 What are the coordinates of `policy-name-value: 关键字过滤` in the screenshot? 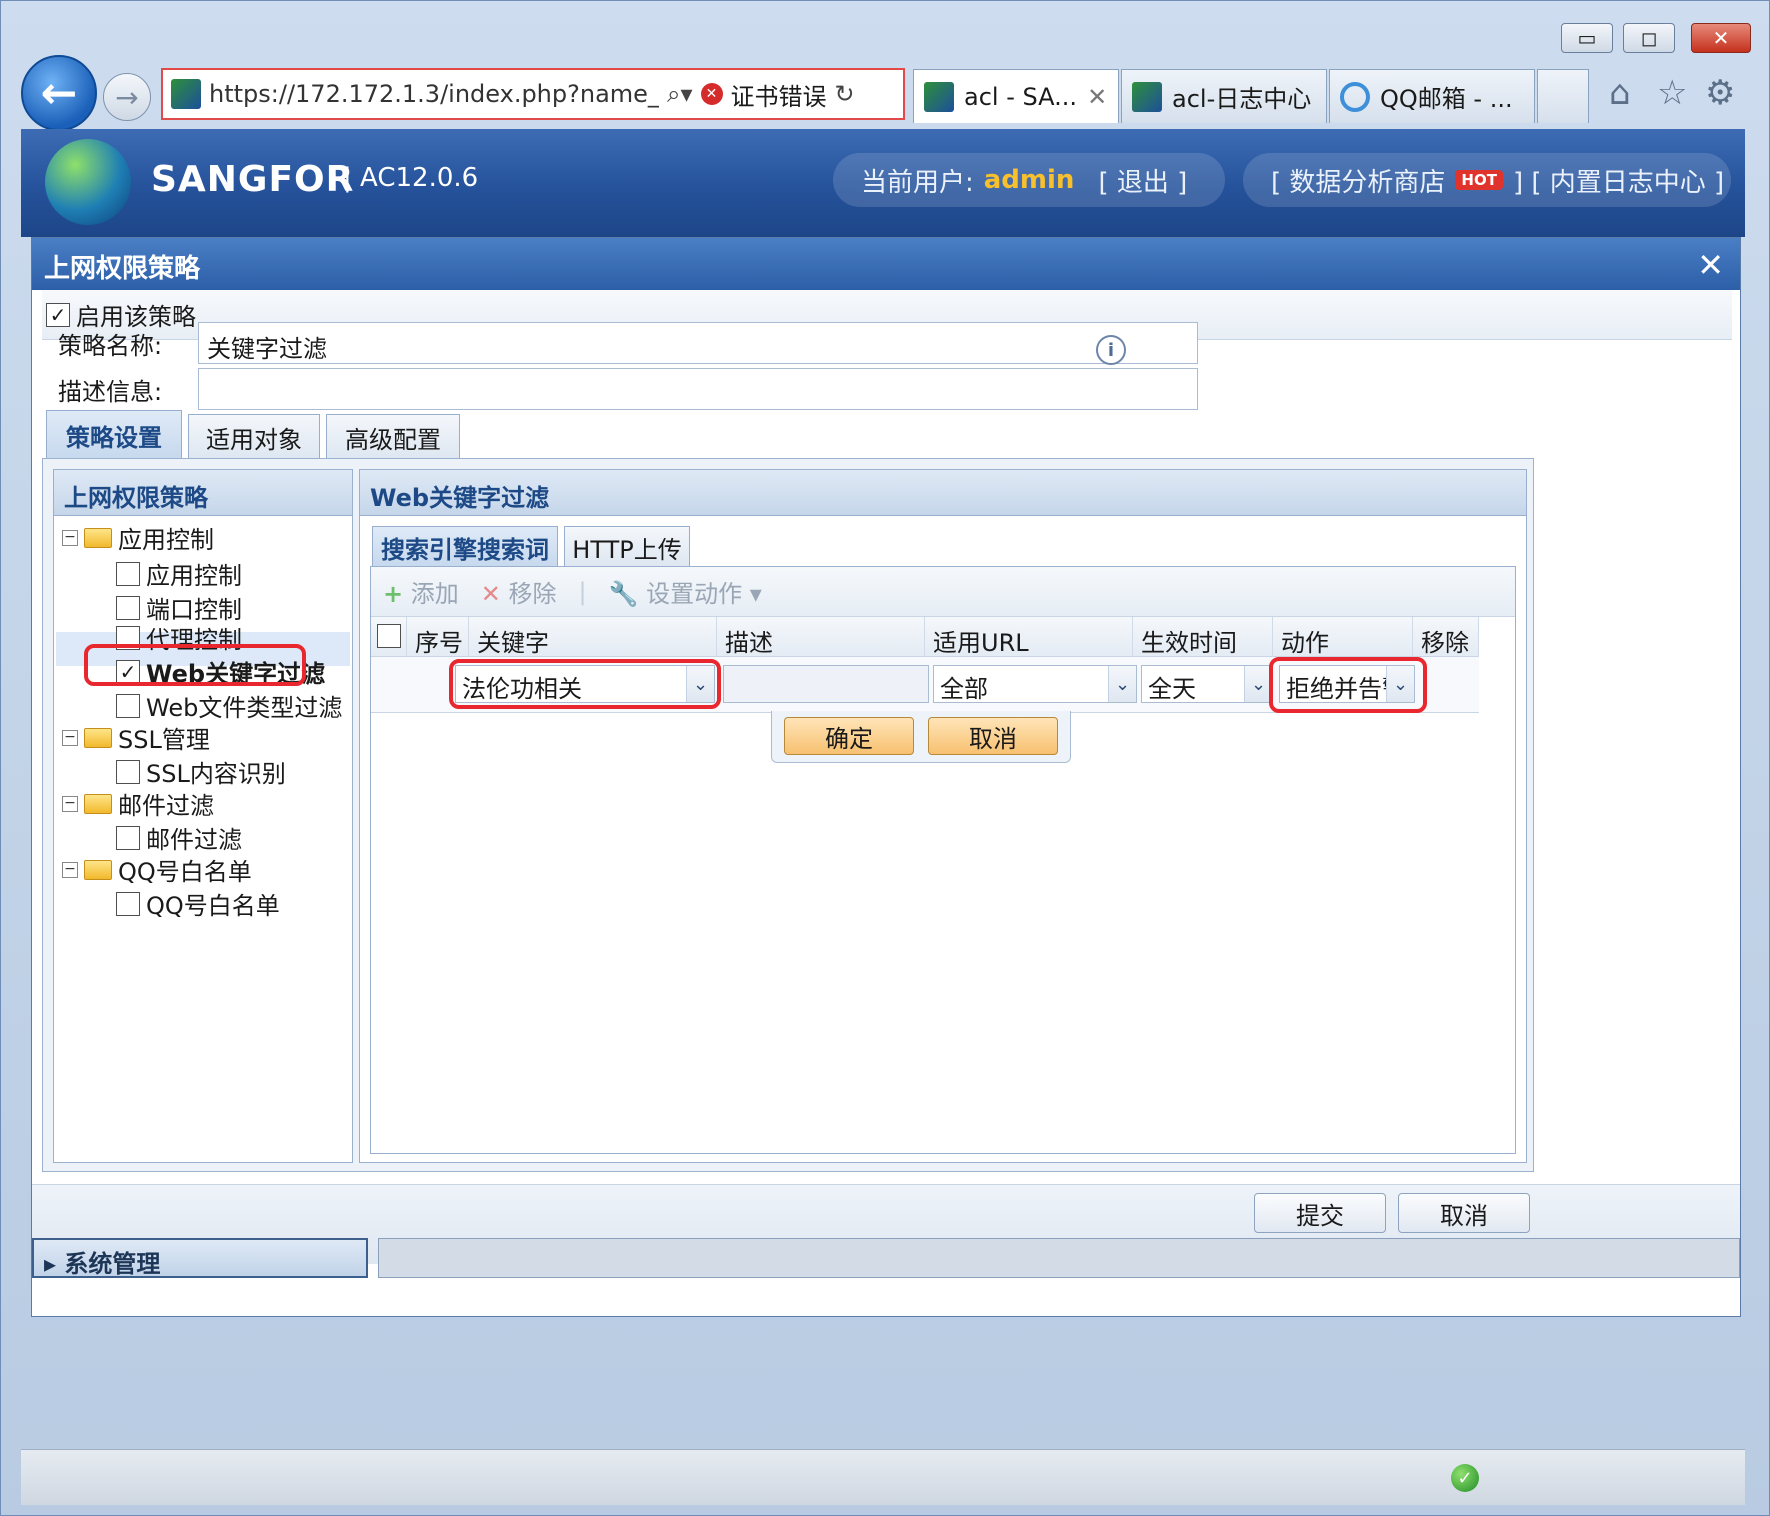 It's located at (267, 349).